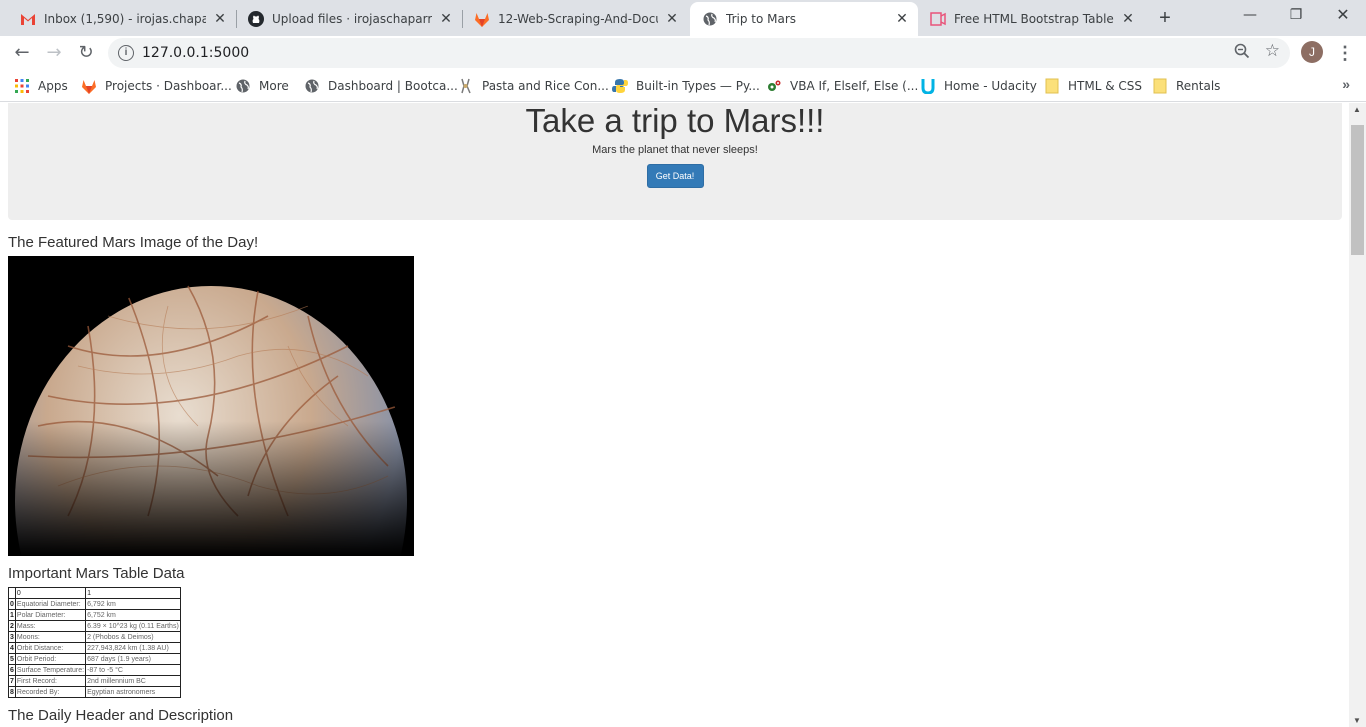  Describe the element at coordinates (1165, 18) in the screenshot. I see `new-tab-button: +` at that location.